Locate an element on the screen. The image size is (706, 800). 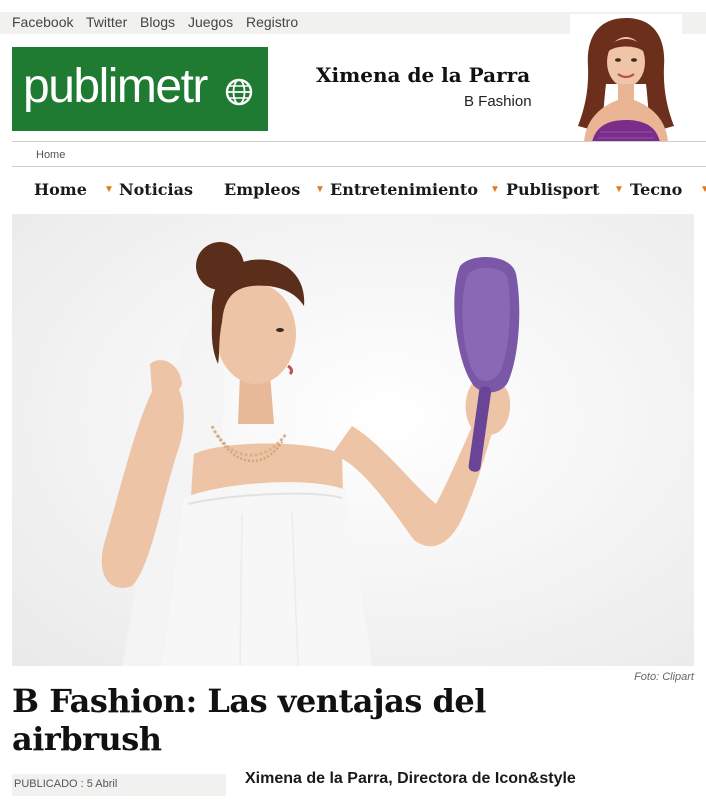
logo-text: publimetr is located at coordinates (115, 86).